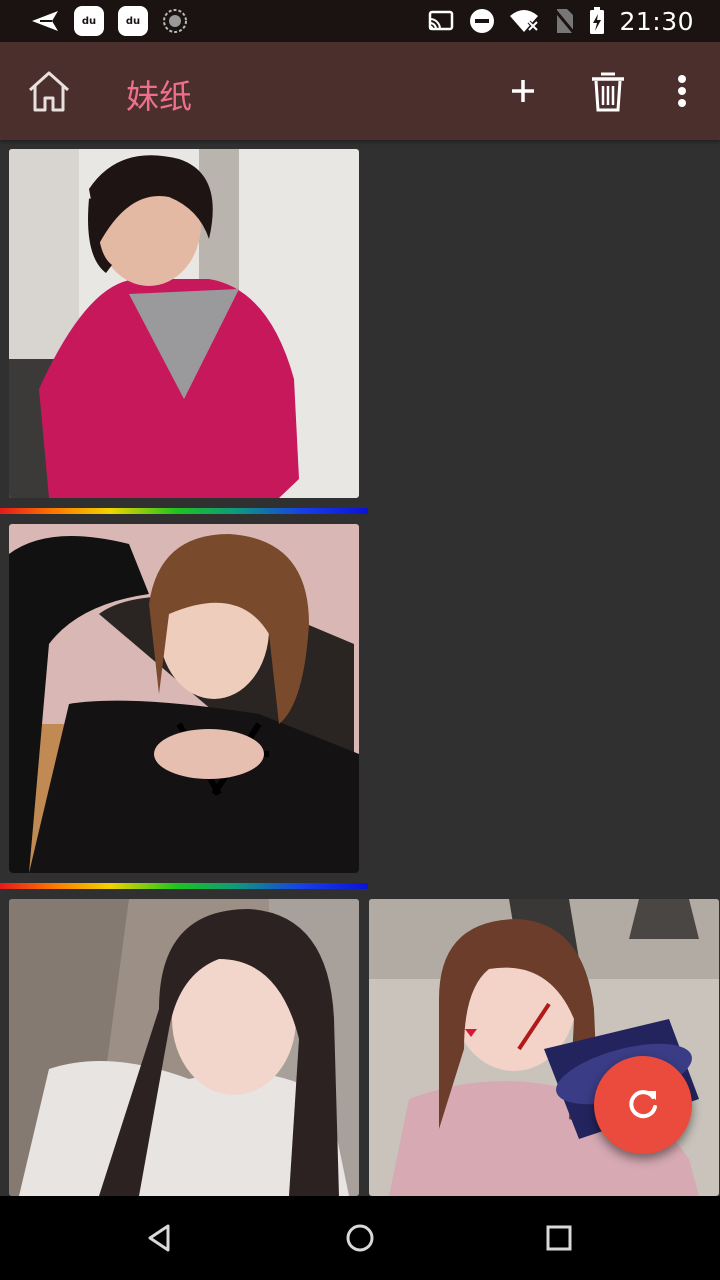 The width and height of the screenshot is (720, 1280). What do you see at coordinates (682, 91) in the screenshot?
I see `more-options-icon` at bounding box center [682, 91].